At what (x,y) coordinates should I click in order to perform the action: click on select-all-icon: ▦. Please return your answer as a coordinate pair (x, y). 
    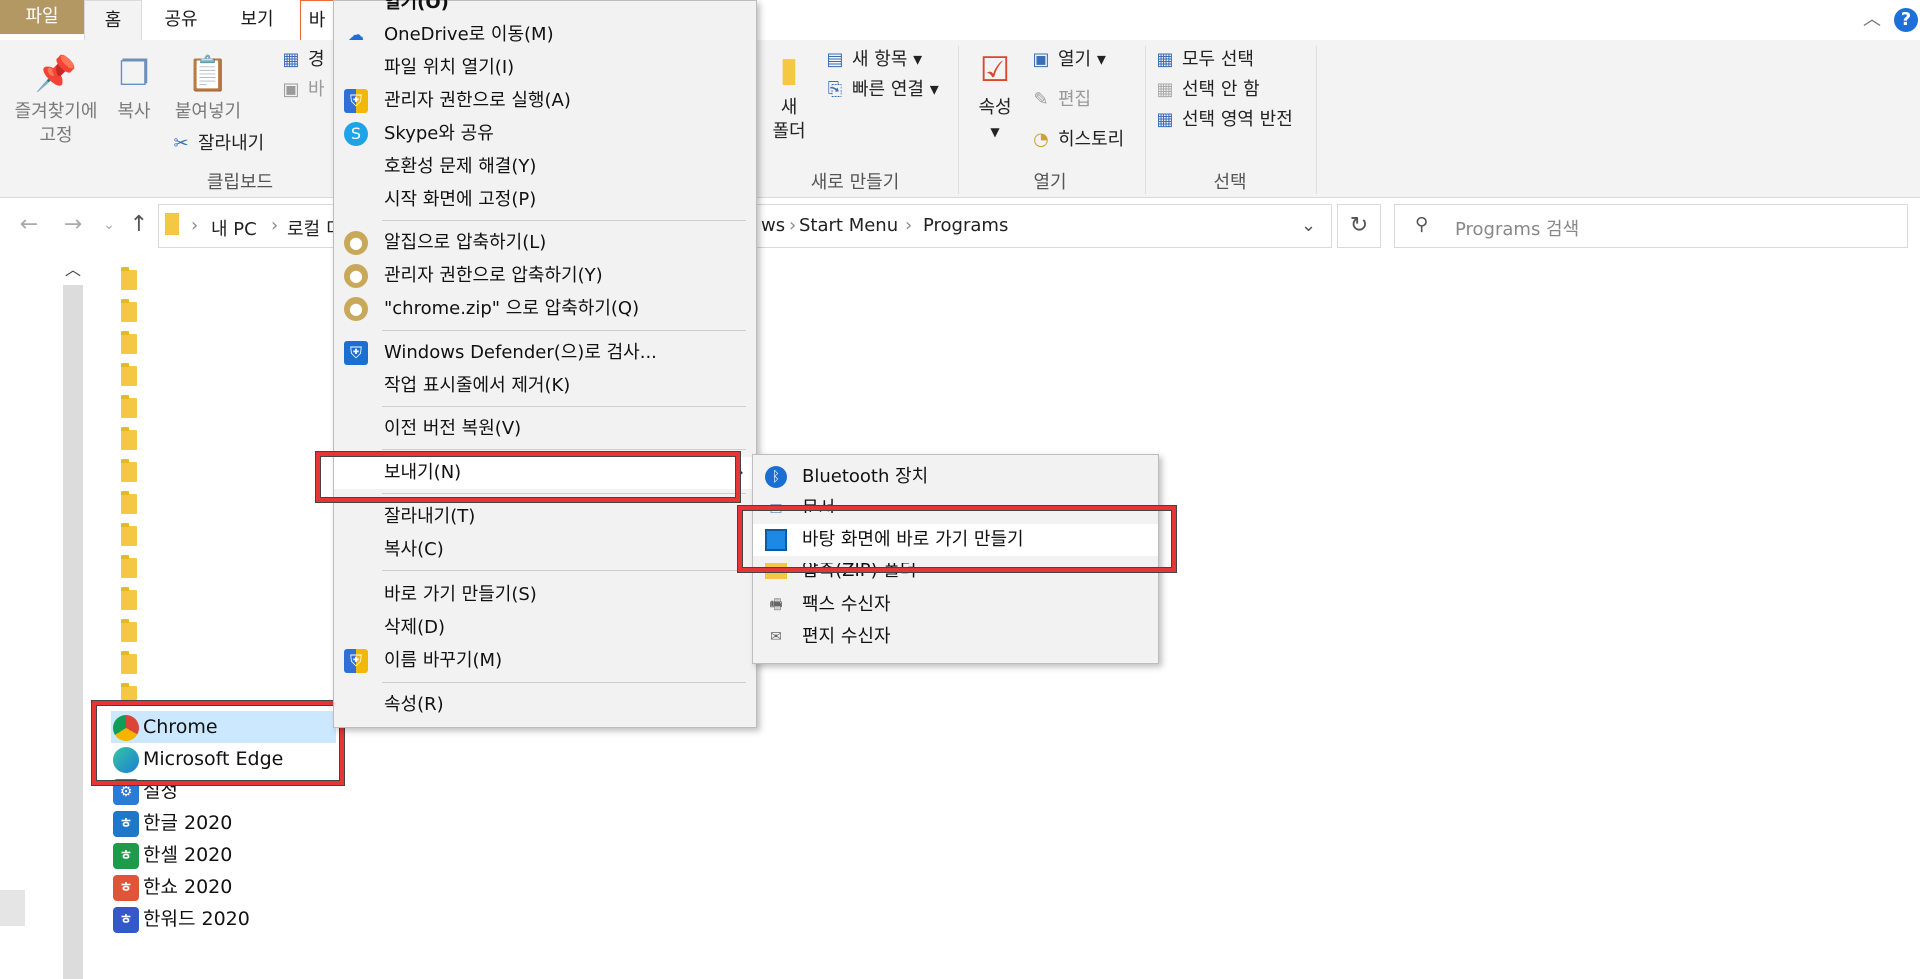
    Looking at the image, I should click on (1165, 59).